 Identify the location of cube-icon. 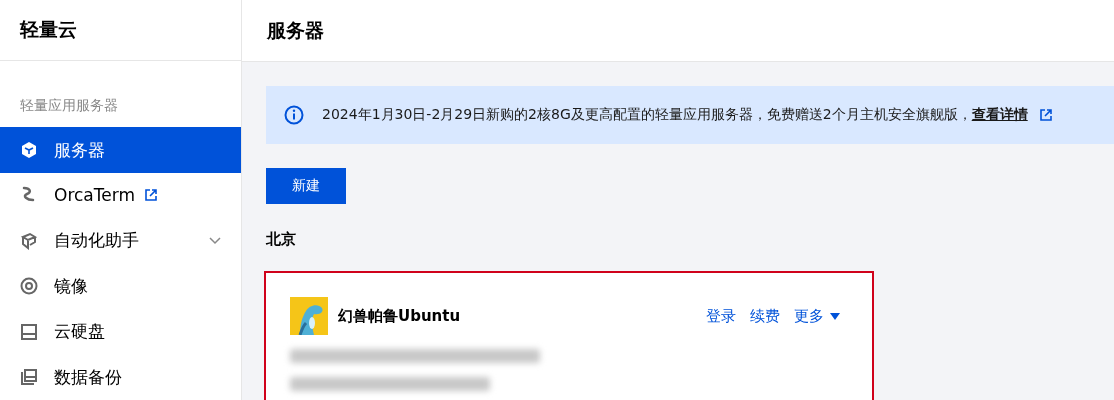
(29, 150).